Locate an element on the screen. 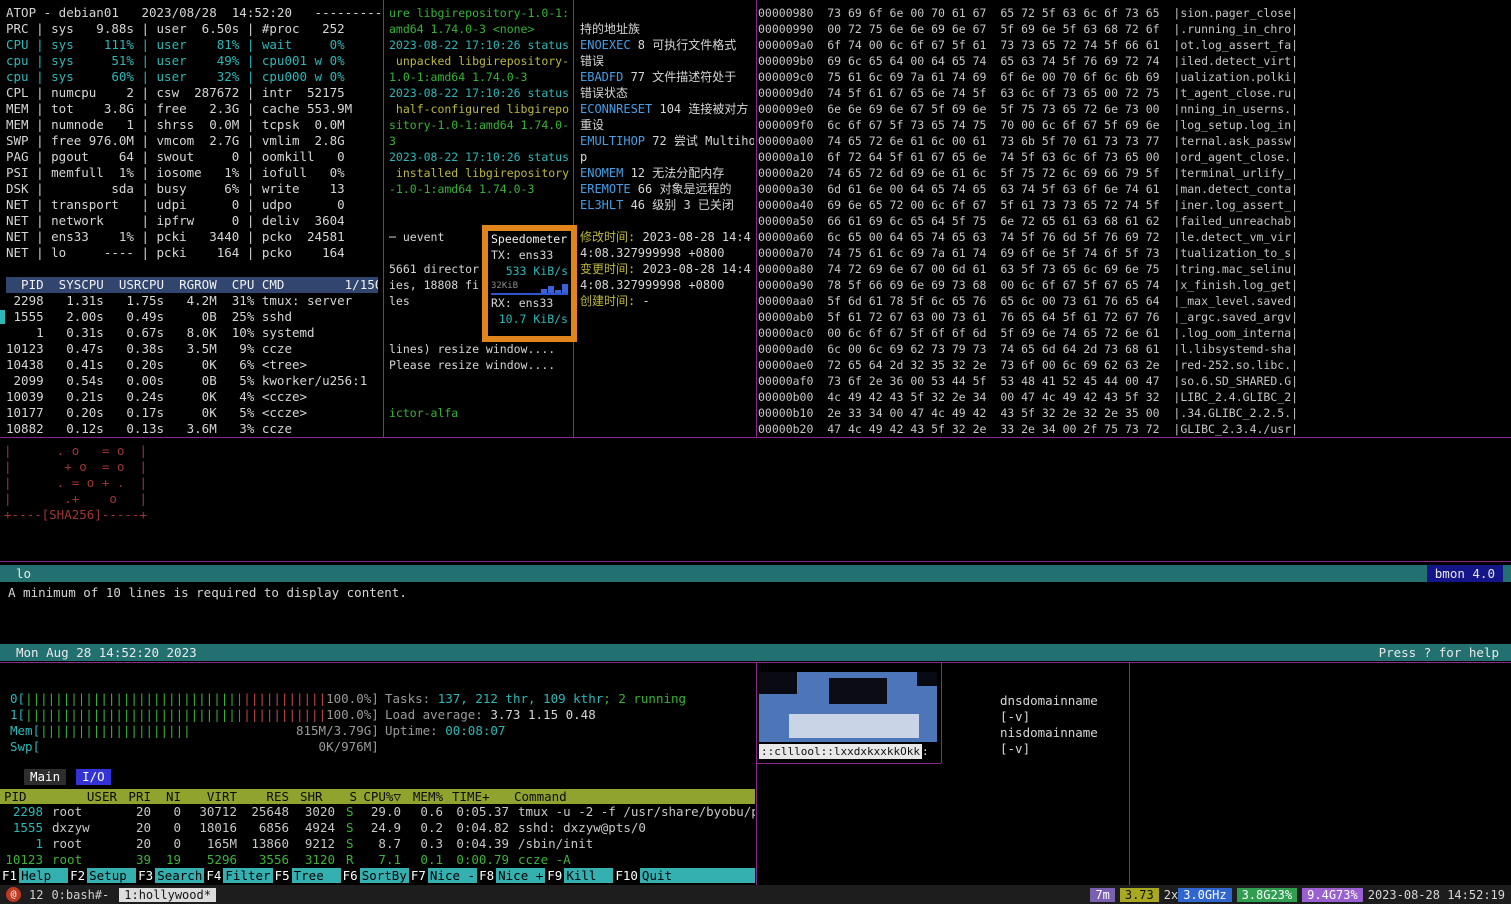  atop-process-row: 1555 2.00s 0.49s 0B 25% sshd is located at coordinates (149, 316).